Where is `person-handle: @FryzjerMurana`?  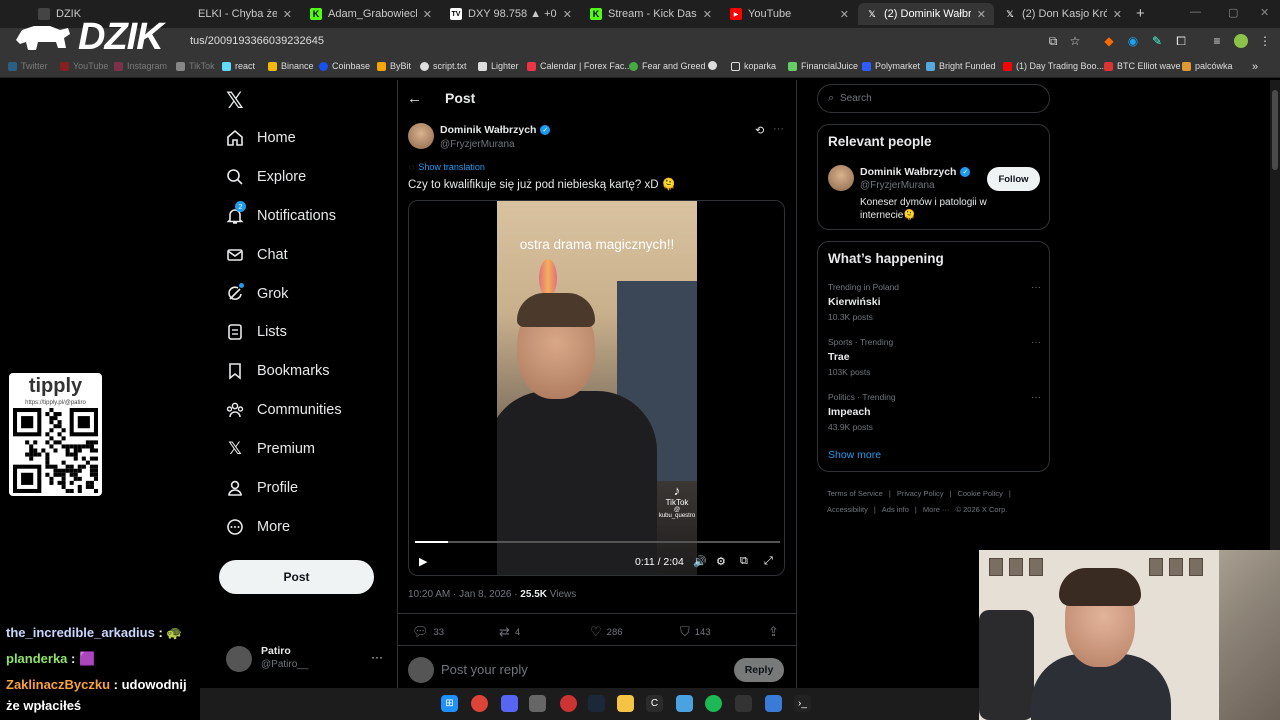
person-handle: @FryzjerMurana is located at coordinates (897, 185).